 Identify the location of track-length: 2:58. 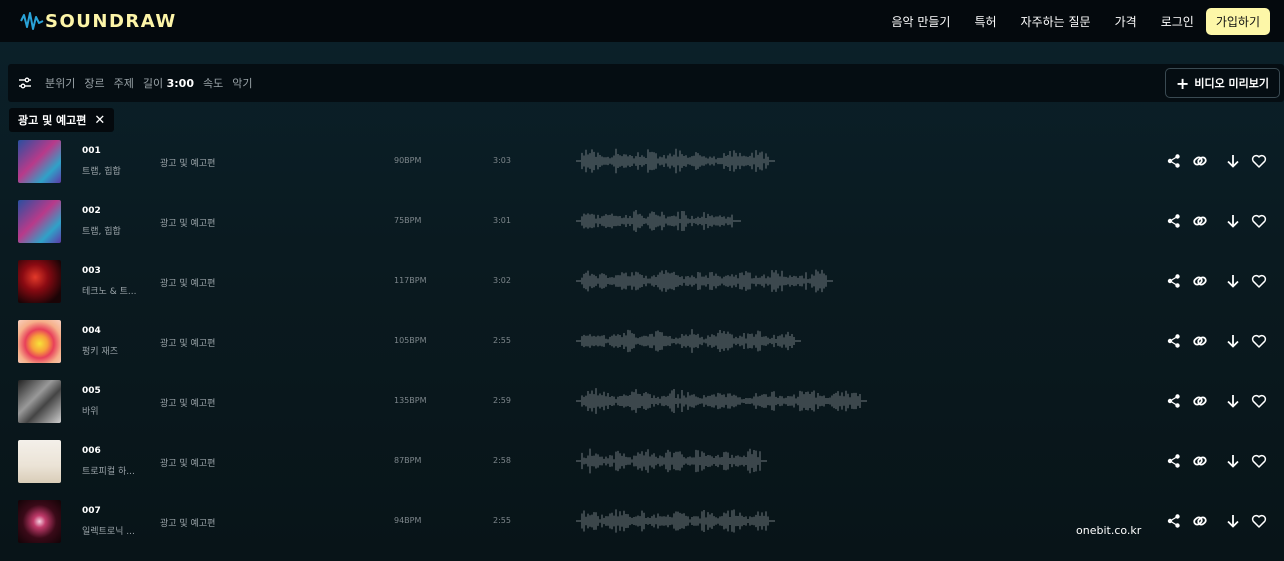
(502, 460).